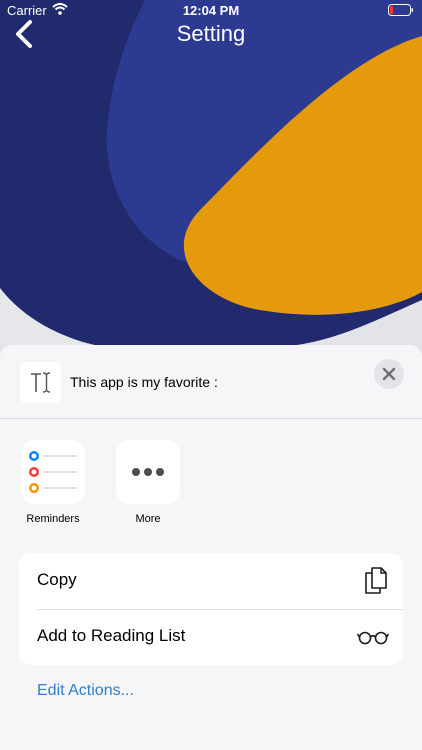 The image size is (422, 750). I want to click on text-cursor-icon, so click(41, 382).